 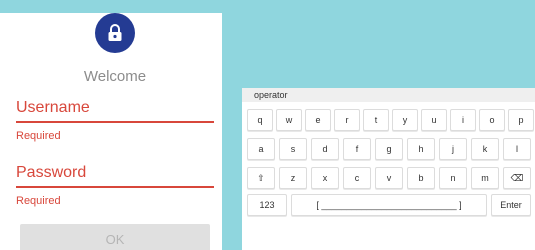 I want to click on key-h: h, so click(x=421, y=149).